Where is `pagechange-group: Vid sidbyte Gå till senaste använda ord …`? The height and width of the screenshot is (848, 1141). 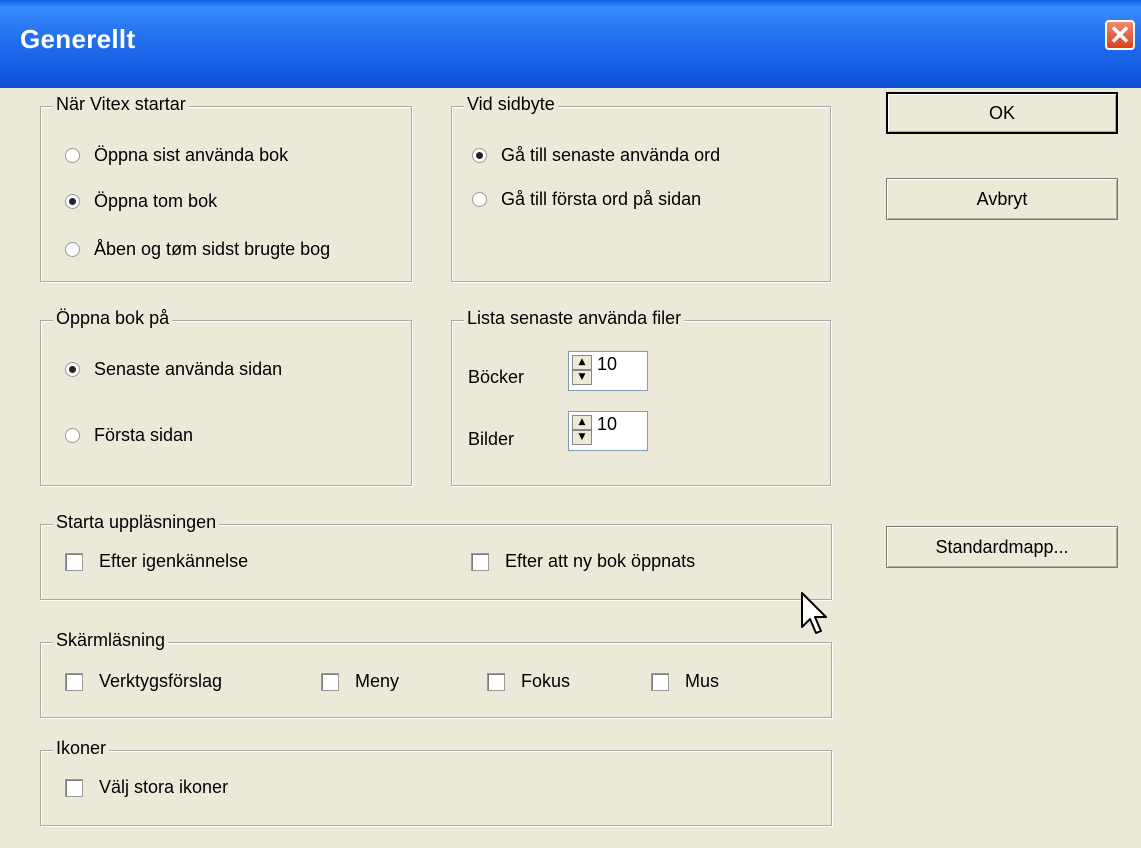 pagechange-group: Vid sidbyte Gå till senaste använda ord … is located at coordinates (641, 188).